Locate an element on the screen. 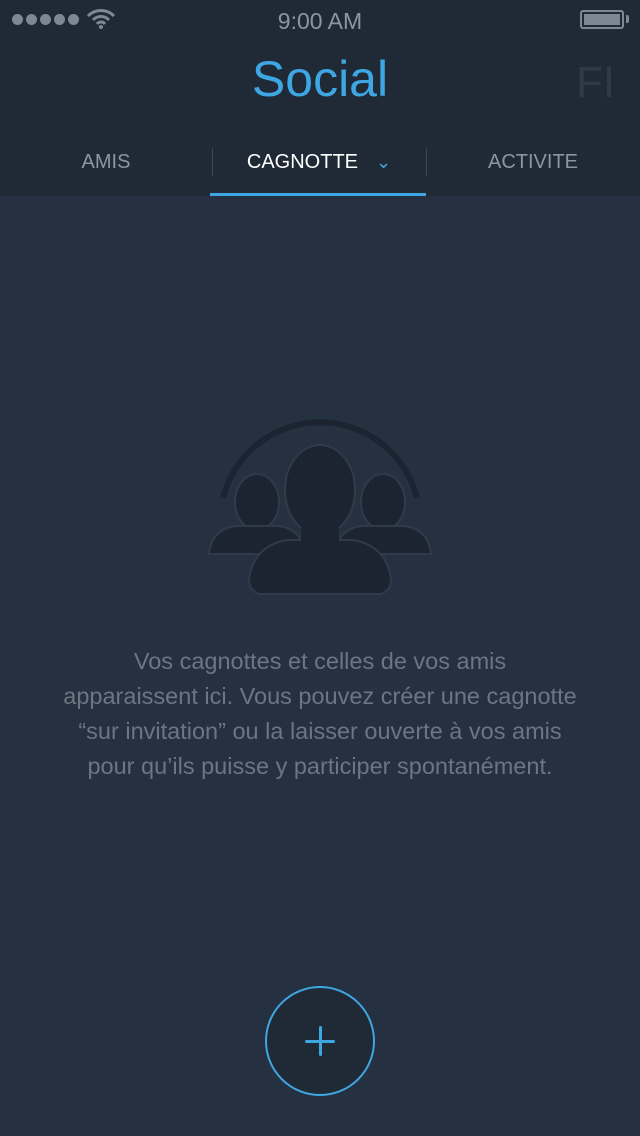 This screenshot has width=640, height=1136. tab-activite-label: ACTIVITE is located at coordinates (532, 162).